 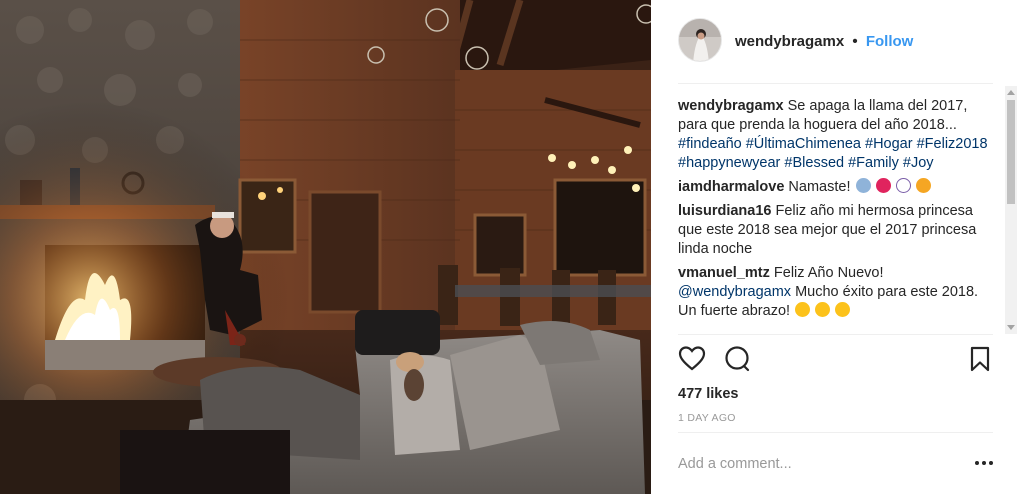 I want to click on praying-woman-icon, so click(x=863, y=185).